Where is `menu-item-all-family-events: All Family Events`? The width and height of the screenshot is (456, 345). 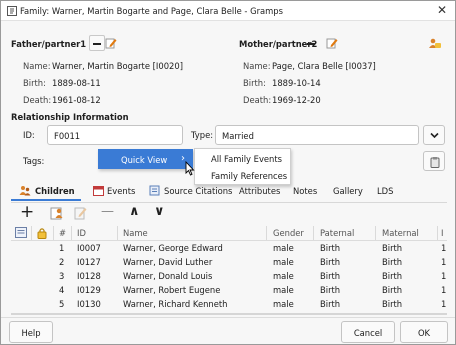
menu-item-all-family-events: All Family Events is located at coordinates (246, 159).